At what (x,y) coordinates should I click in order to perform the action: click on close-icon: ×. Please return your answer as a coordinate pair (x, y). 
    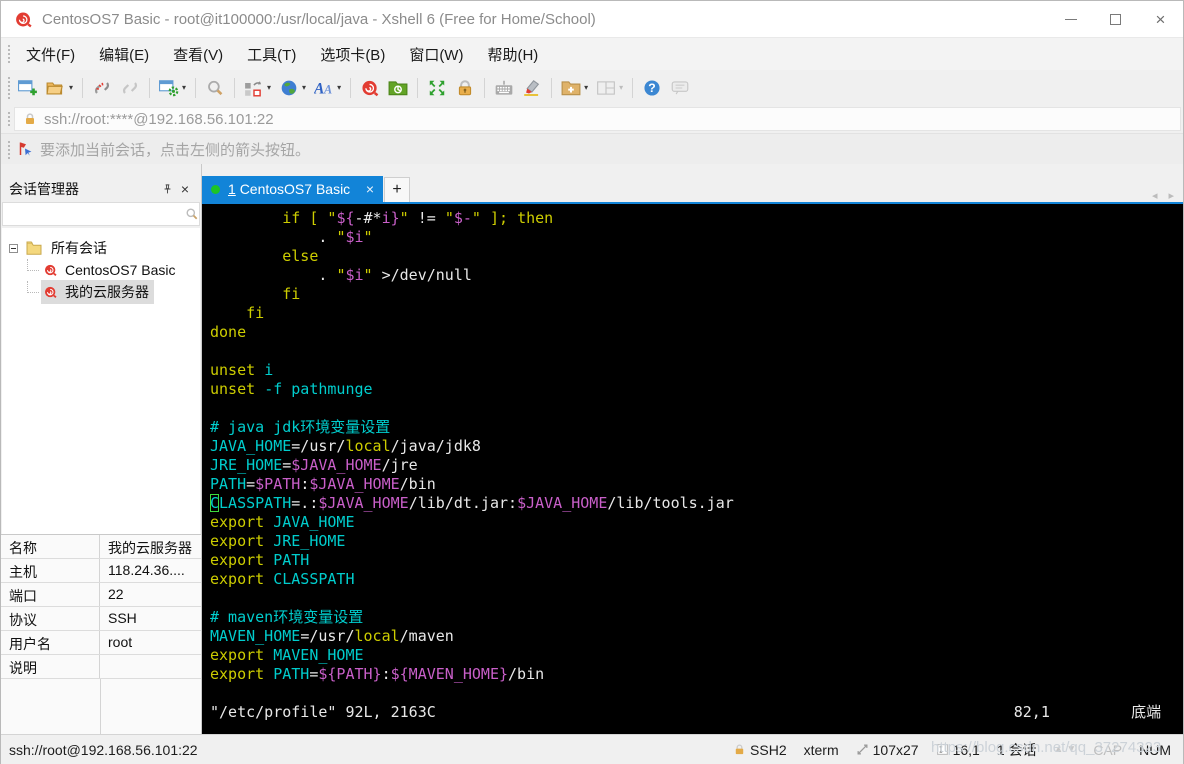
    Looking at the image, I should click on (185, 189).